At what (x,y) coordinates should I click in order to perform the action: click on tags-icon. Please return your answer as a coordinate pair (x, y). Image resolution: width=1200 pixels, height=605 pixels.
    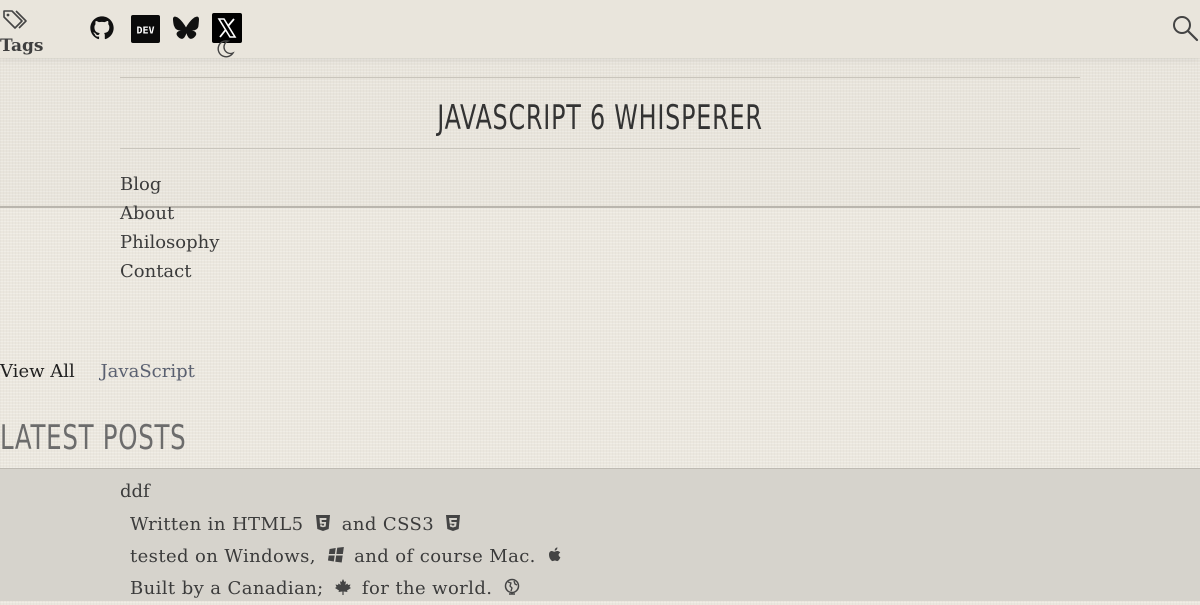
    Looking at the image, I should click on (15, 19).